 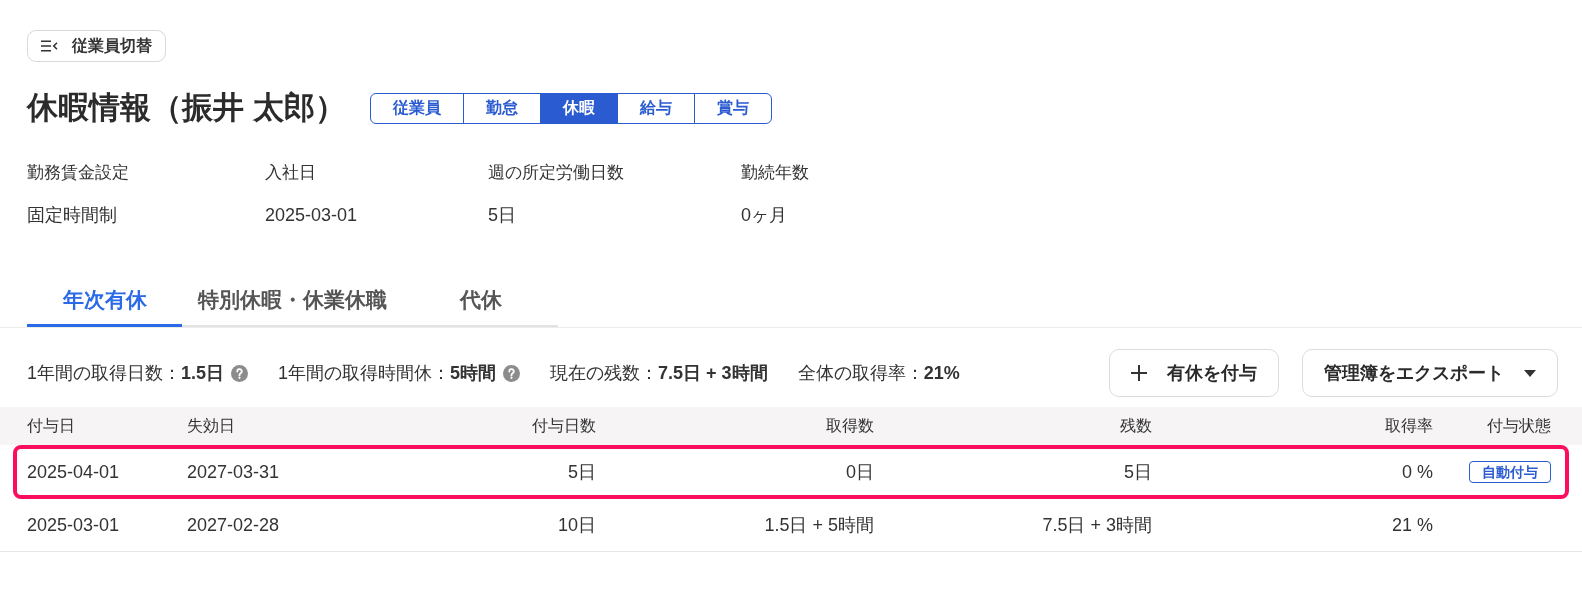 I want to click on info-label: 勤続年数, so click(x=775, y=173).